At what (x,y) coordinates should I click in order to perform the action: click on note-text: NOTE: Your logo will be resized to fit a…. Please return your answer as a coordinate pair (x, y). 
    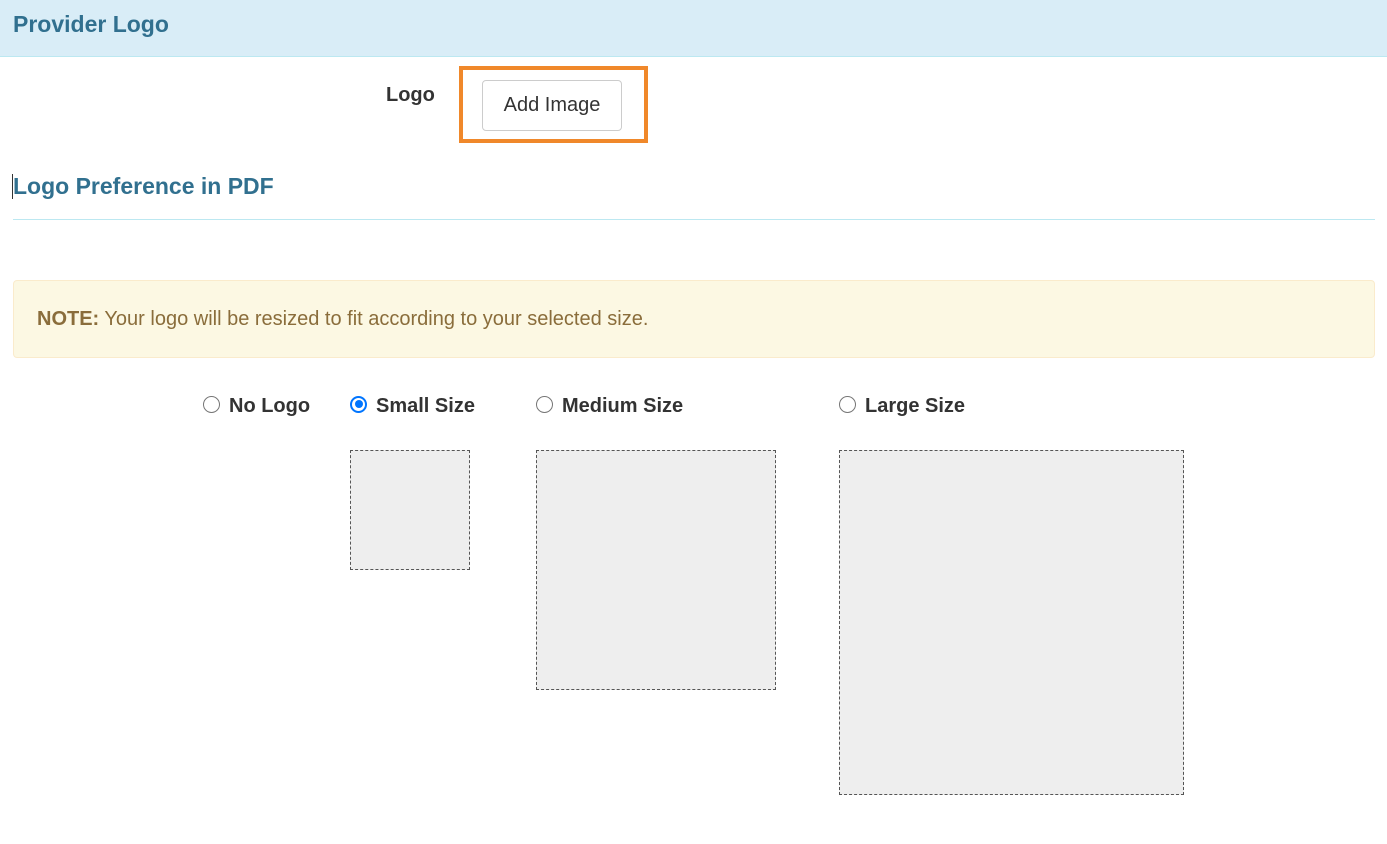
    Looking at the image, I should click on (342, 319).